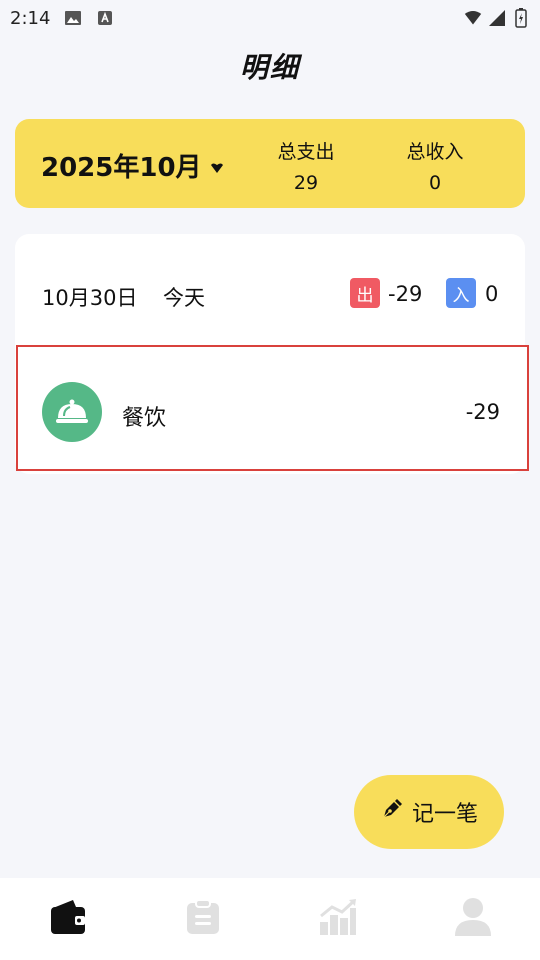  I want to click on list-item: 餐饮 -29, so click(272, 408).